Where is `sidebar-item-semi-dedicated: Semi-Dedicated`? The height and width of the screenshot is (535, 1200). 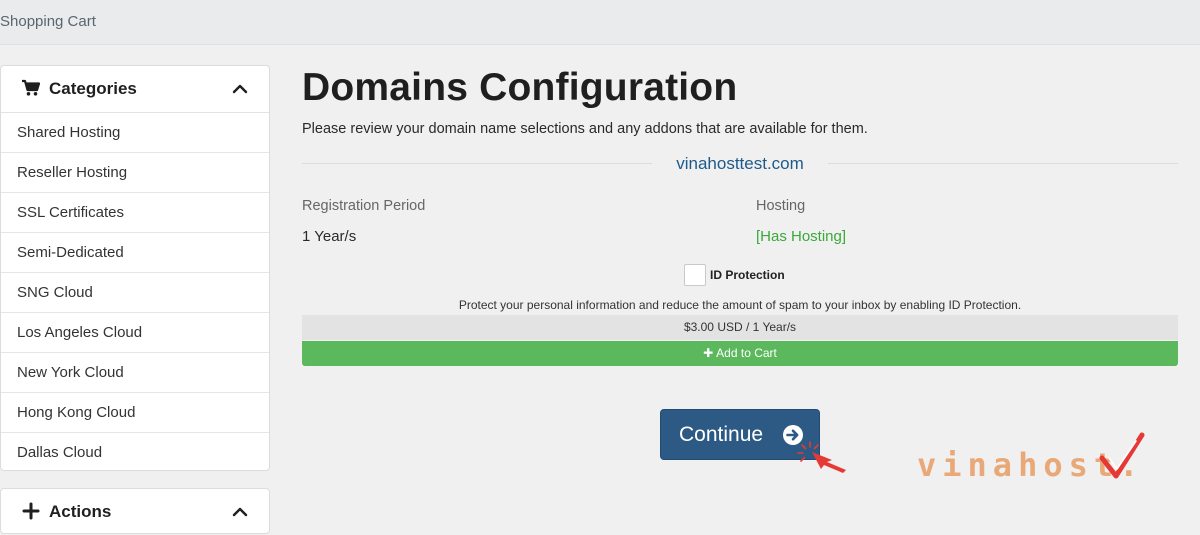 sidebar-item-semi-dedicated: Semi-Dedicated is located at coordinates (135, 253).